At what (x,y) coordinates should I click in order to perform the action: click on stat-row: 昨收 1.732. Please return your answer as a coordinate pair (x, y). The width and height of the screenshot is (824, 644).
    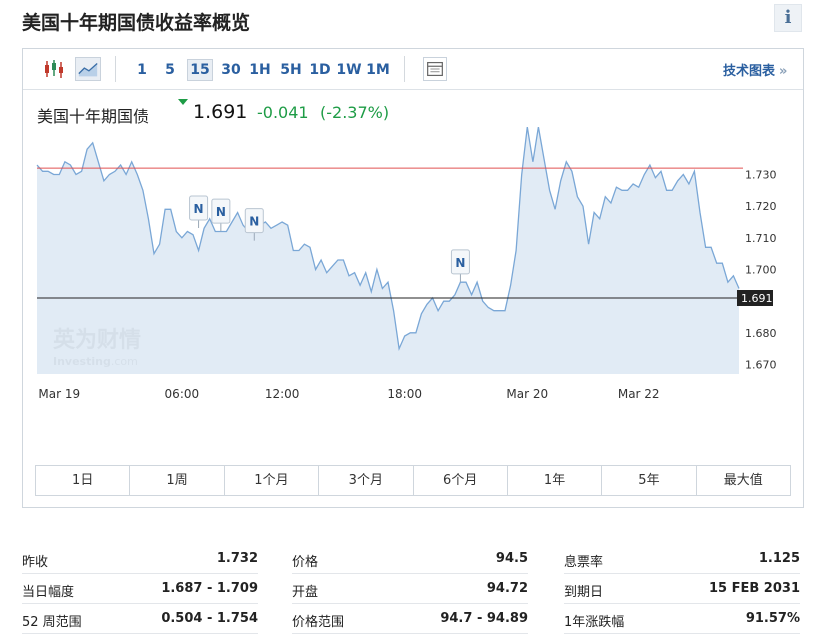
    Looking at the image, I should click on (140, 559).